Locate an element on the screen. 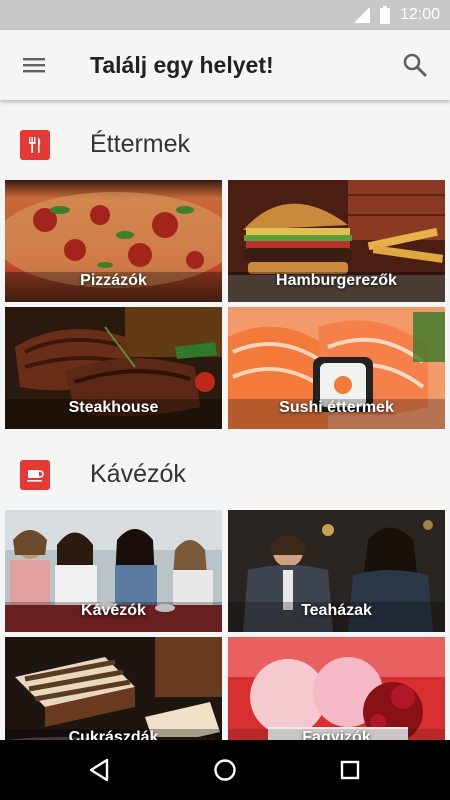  section-header-cafes: Kávézók is located at coordinates (225, 470).